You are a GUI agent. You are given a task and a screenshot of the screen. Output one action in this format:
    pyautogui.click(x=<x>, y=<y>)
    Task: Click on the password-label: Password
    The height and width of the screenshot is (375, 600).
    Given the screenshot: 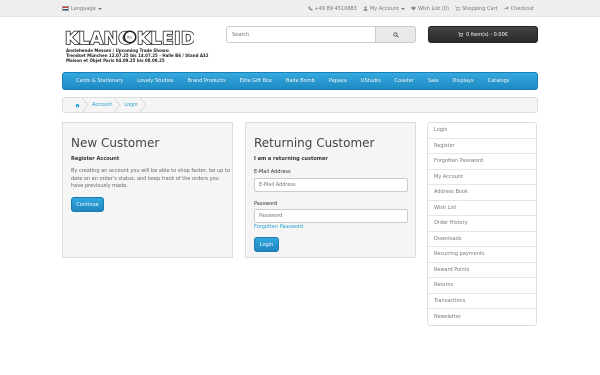 What is the action you would take?
    pyautogui.click(x=266, y=204)
    